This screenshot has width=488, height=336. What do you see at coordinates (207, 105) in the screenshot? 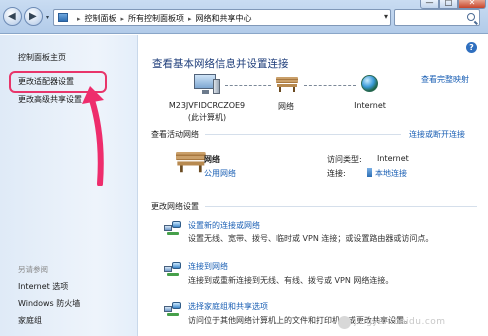
I see `computer-name: M23JVFIDCRCZOE9` at bounding box center [207, 105].